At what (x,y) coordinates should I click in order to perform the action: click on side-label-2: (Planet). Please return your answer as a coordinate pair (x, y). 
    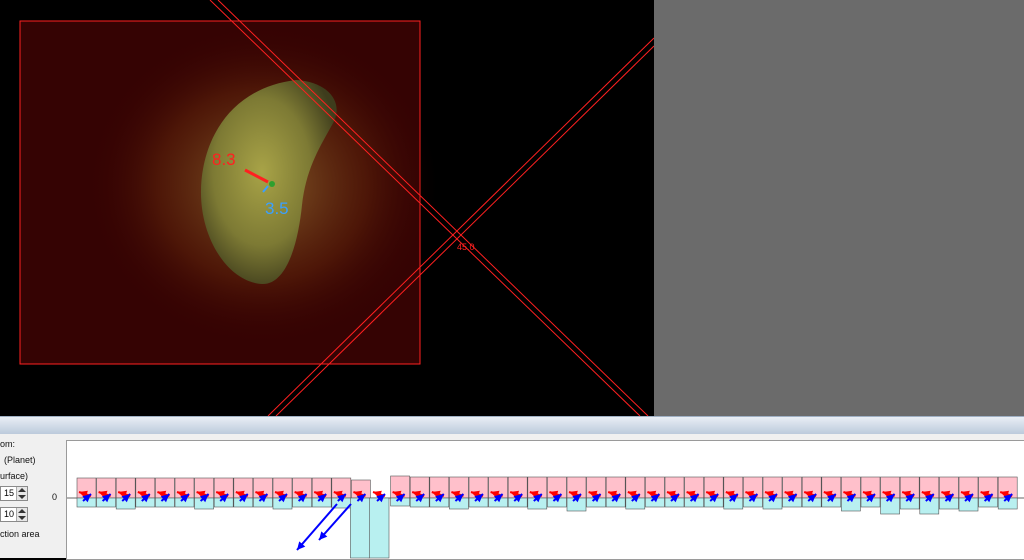
    Looking at the image, I should click on (20, 460).